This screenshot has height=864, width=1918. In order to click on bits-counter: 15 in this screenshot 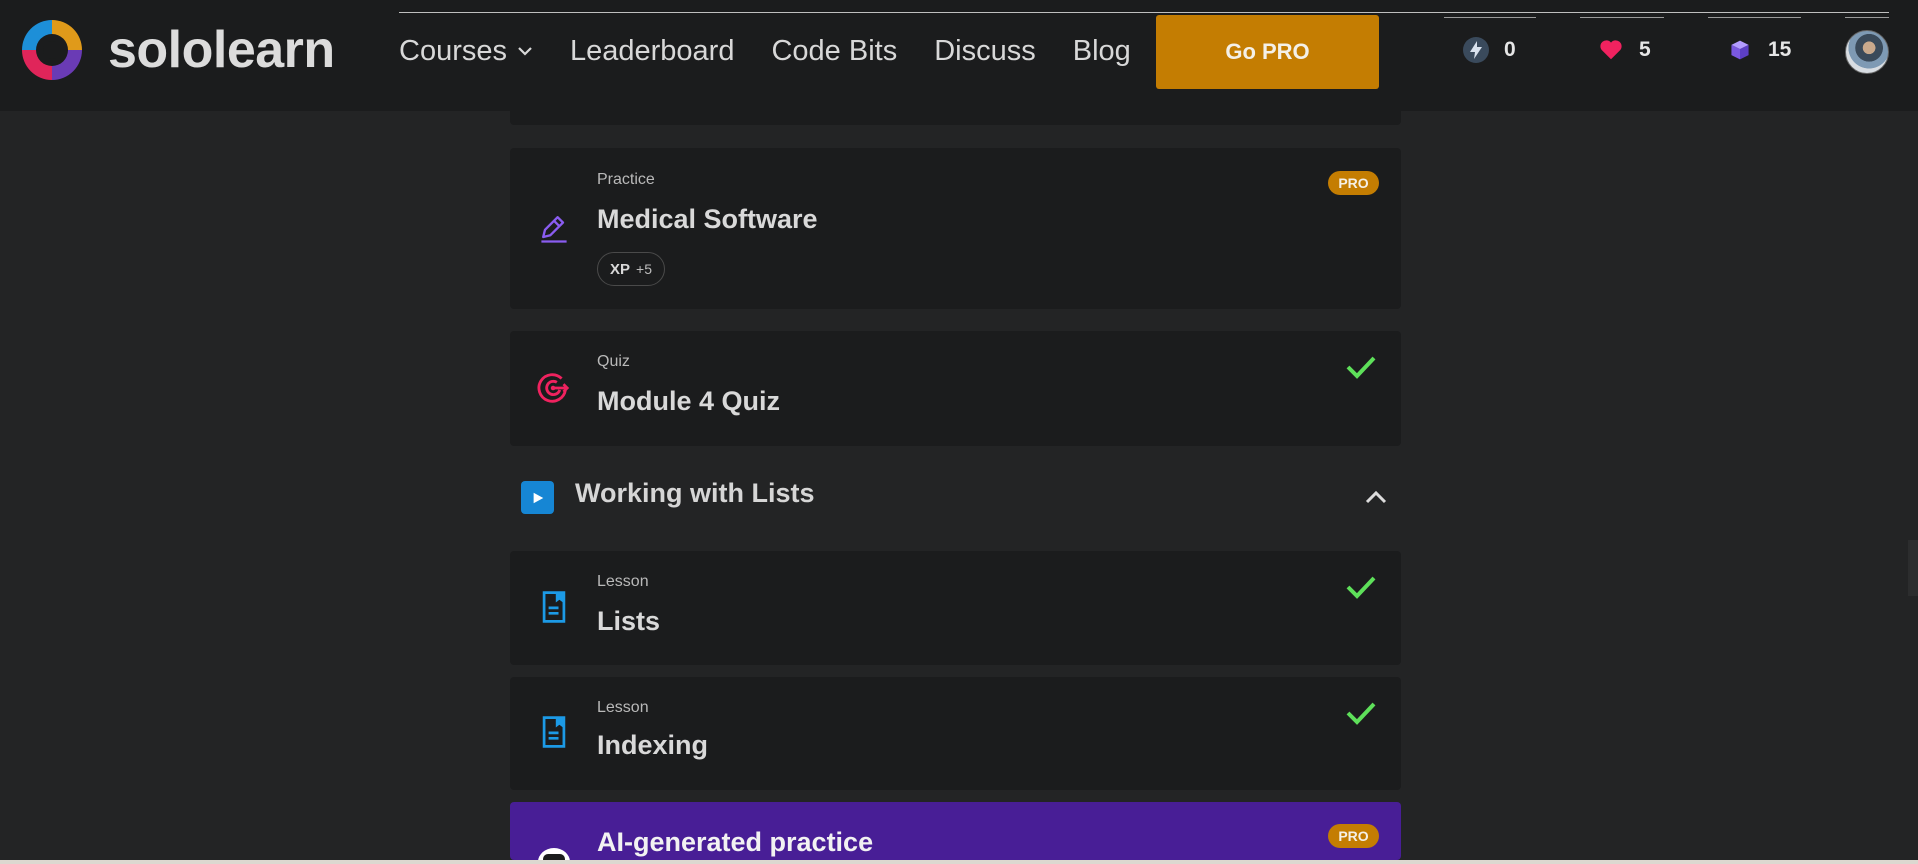, I will do `click(1758, 50)`.